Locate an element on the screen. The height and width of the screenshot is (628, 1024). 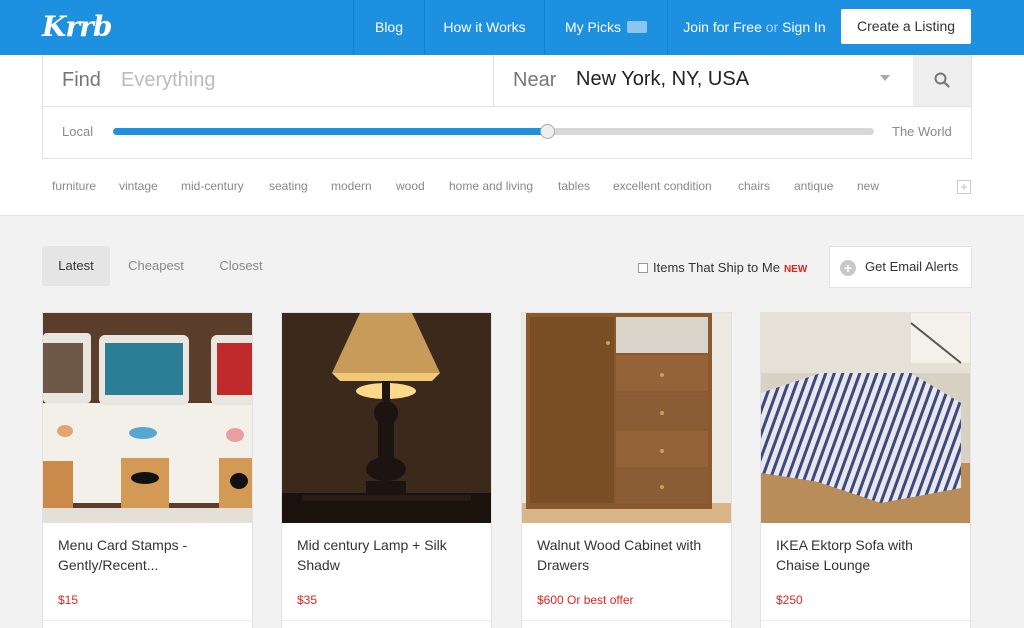
listing-photo-sofa is located at coordinates (865, 418).